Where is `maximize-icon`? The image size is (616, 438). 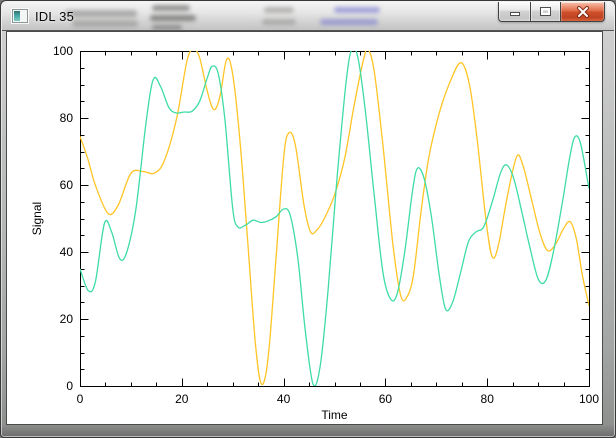 maximize-icon is located at coordinates (545, 11).